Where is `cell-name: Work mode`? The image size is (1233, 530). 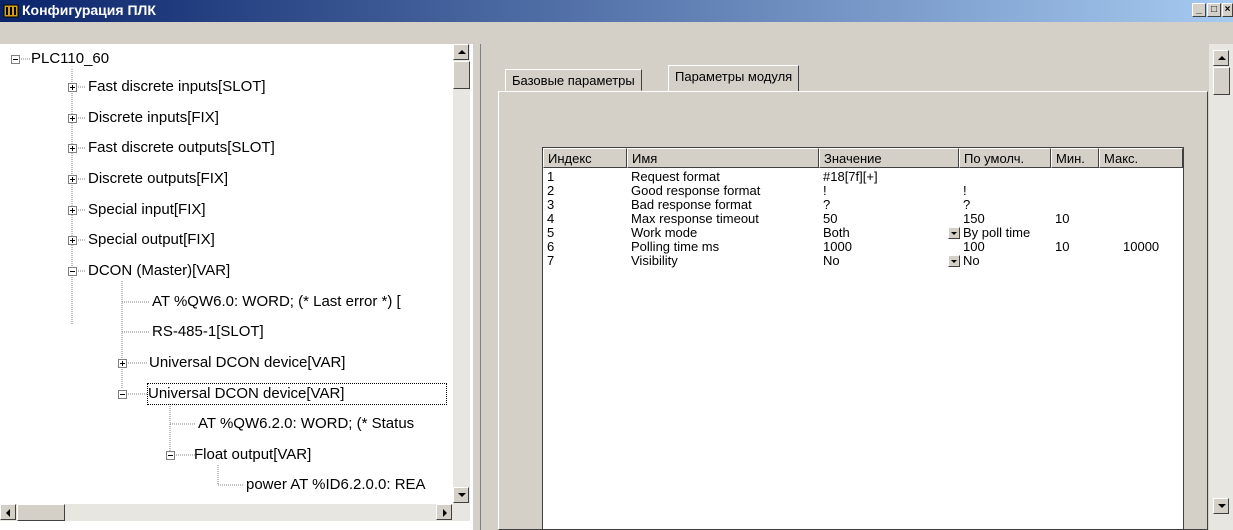
cell-name: Work mode is located at coordinates (664, 232).